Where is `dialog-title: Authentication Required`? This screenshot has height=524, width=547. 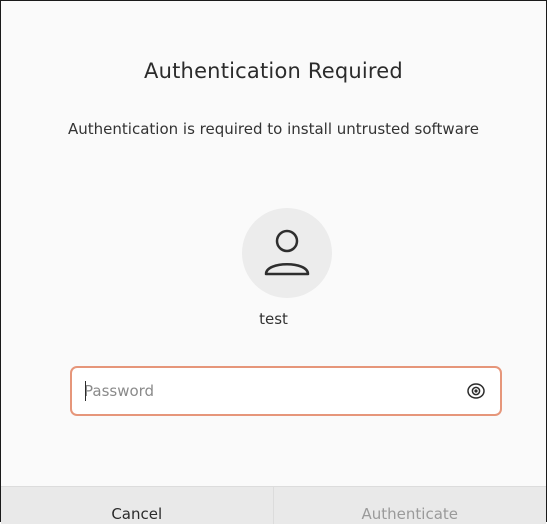
dialog-title: Authentication Required is located at coordinates (273, 71).